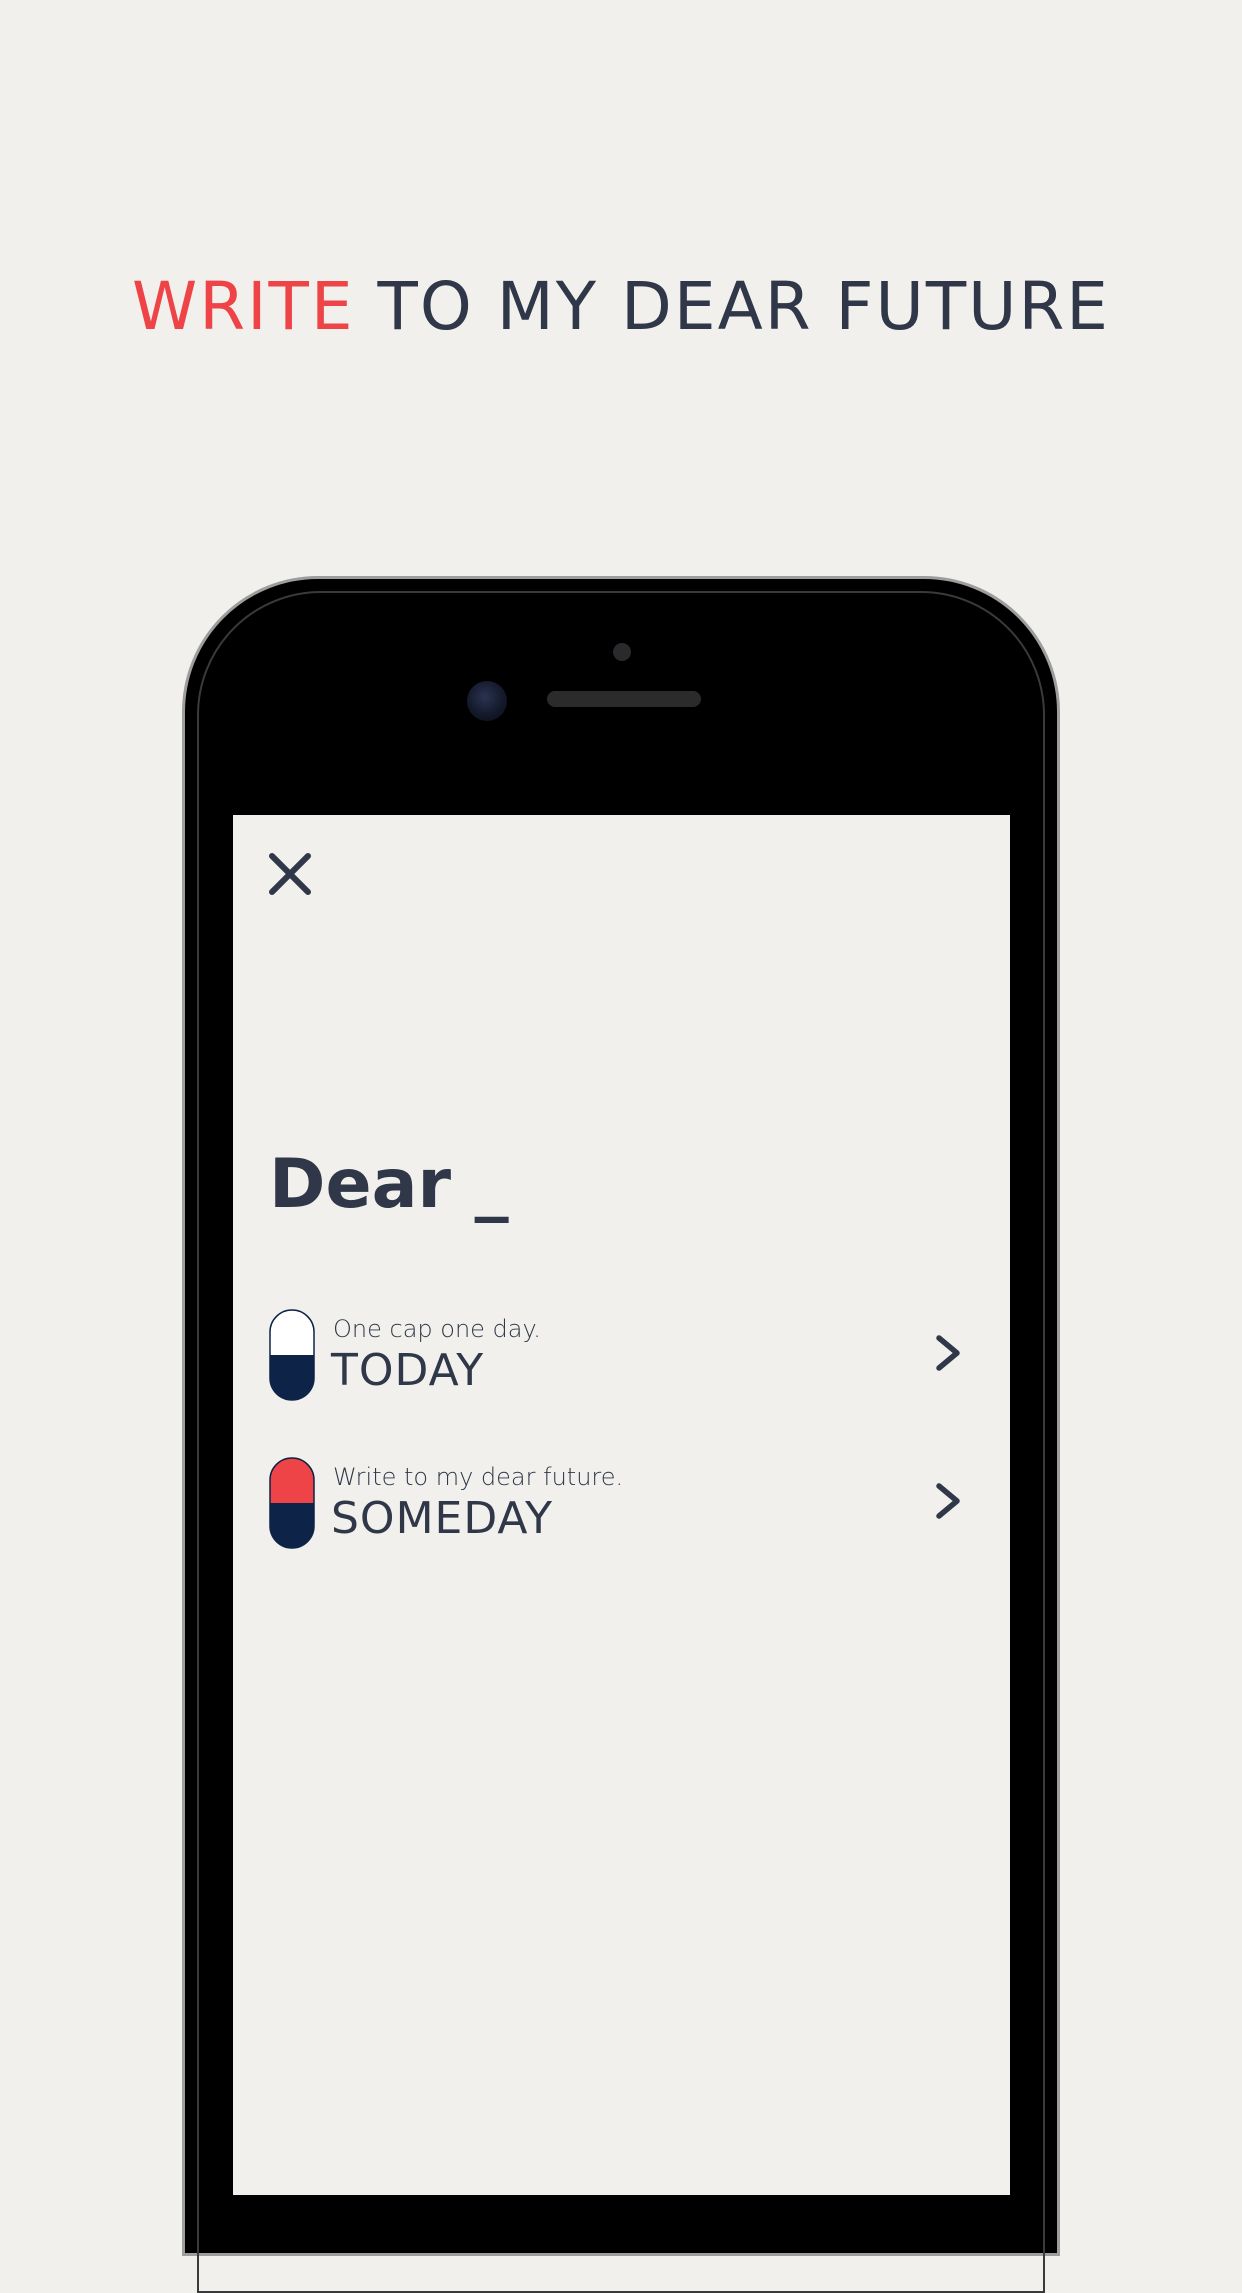 This screenshot has width=1242, height=2293. I want to click on promo-headline: WRITE TO MY DEAR FUTURE, so click(621, 307).